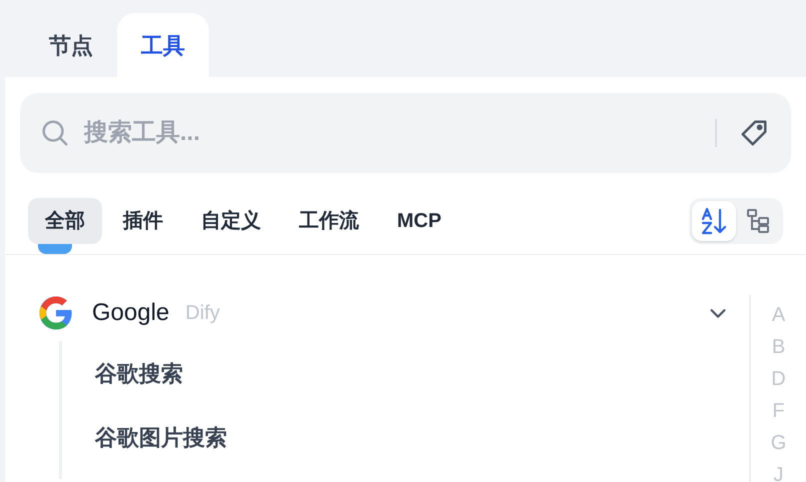 The width and height of the screenshot is (806, 482). What do you see at coordinates (758, 221) in the screenshot?
I see `tree-view-icon` at bounding box center [758, 221].